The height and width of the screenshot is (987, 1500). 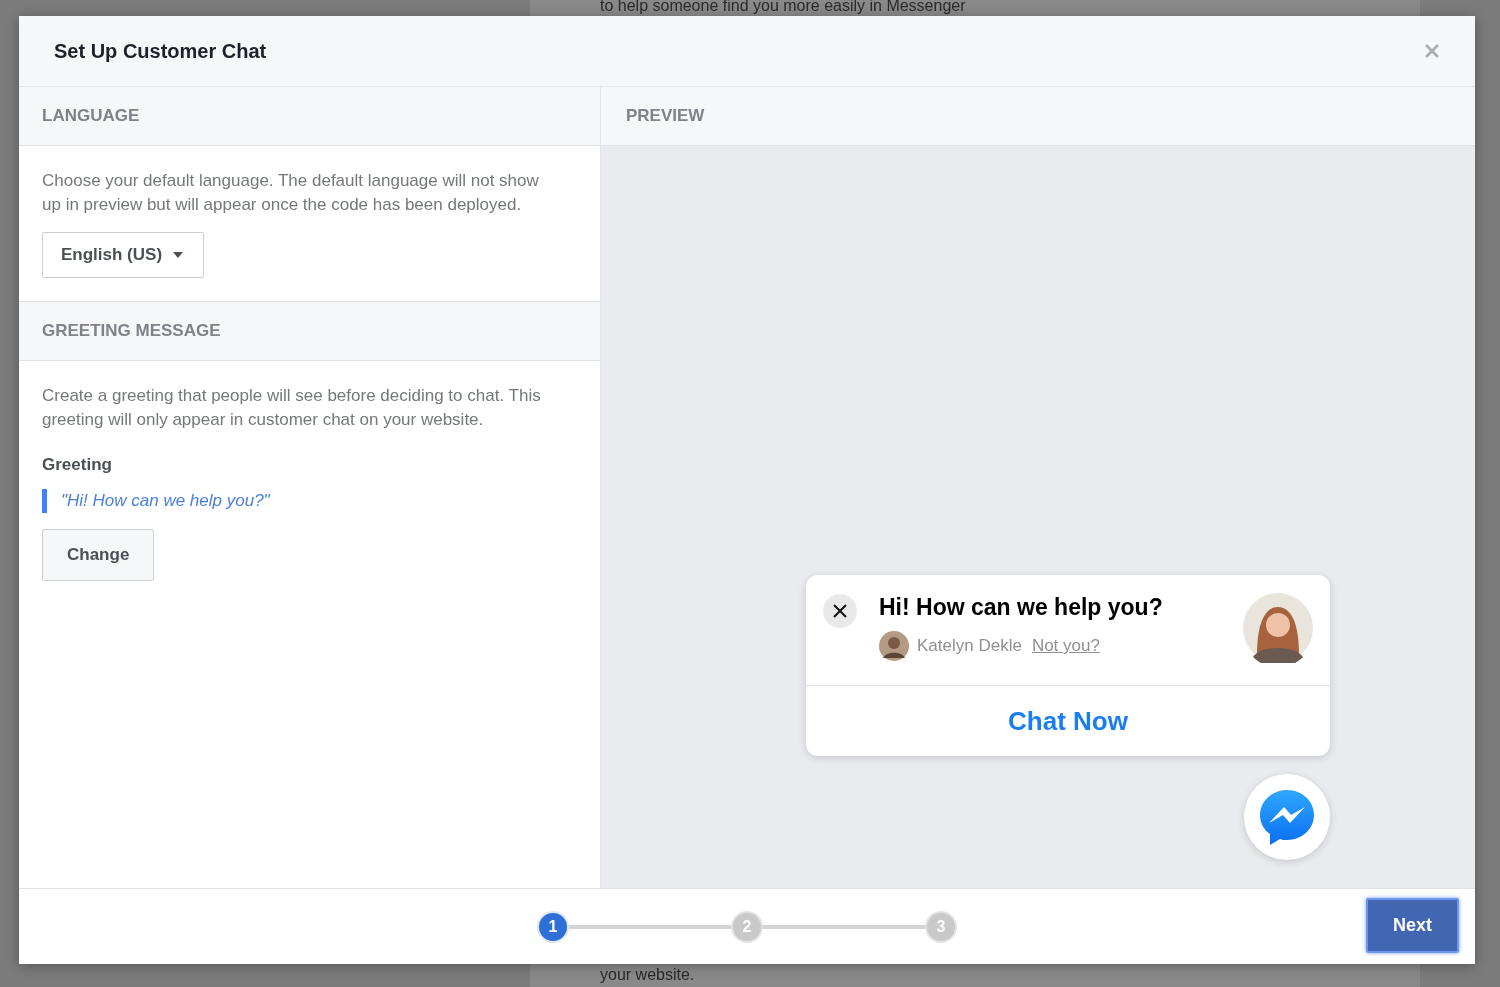 I want to click on description-text: Create a greeting that people will see before deciding to chat. This greeting will only appear in customer chat on your website., so click(x=292, y=408).